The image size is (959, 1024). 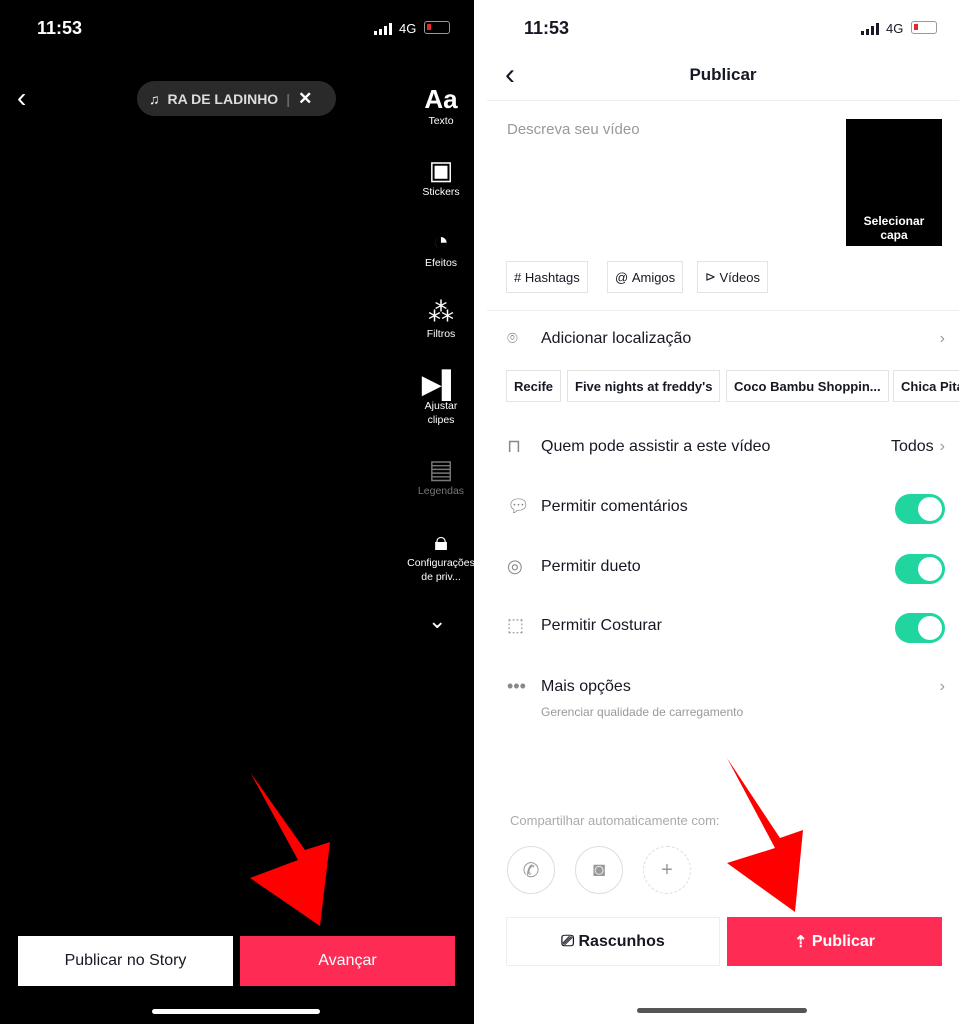 I want to click on annotation-arrows, so click(x=526, y=842).